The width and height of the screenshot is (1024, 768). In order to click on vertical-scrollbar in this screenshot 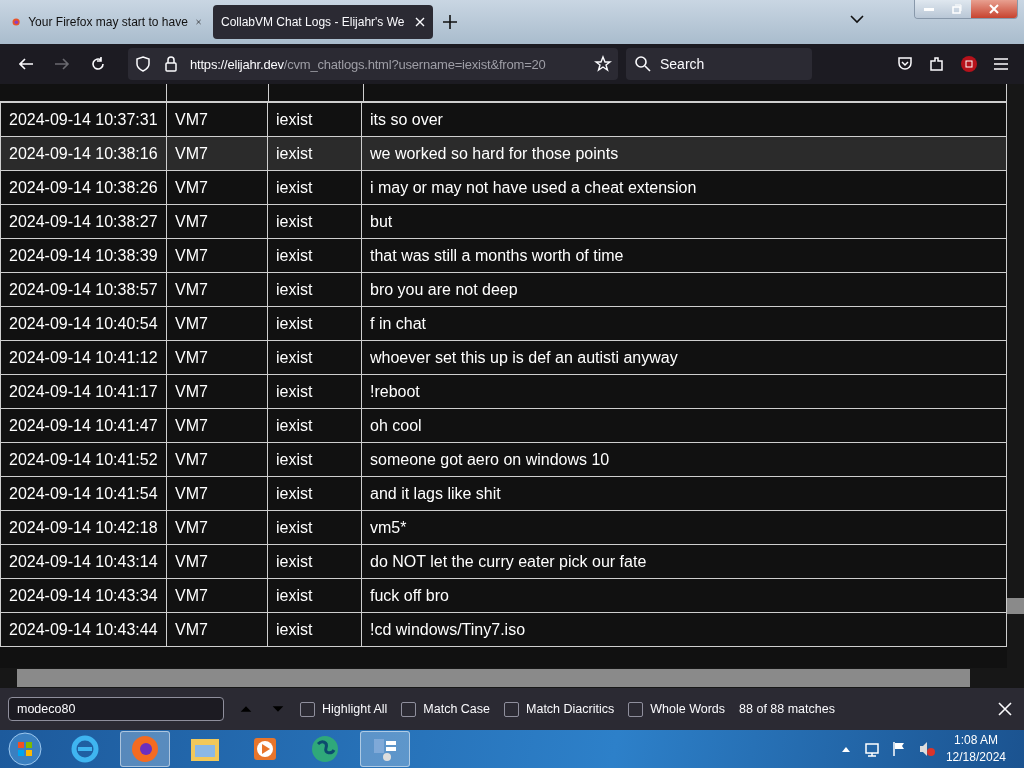, I will do `click(1015, 376)`.